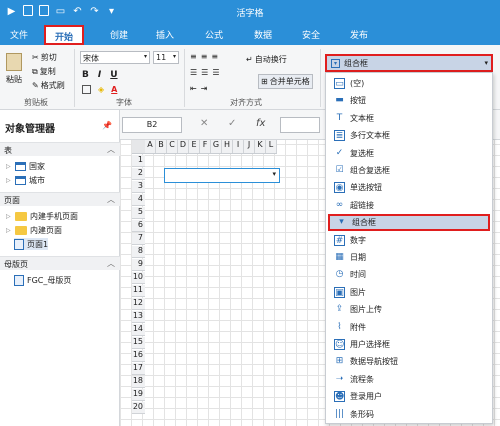  I want to click on tree-item-page1: 页面1, so click(31, 244).